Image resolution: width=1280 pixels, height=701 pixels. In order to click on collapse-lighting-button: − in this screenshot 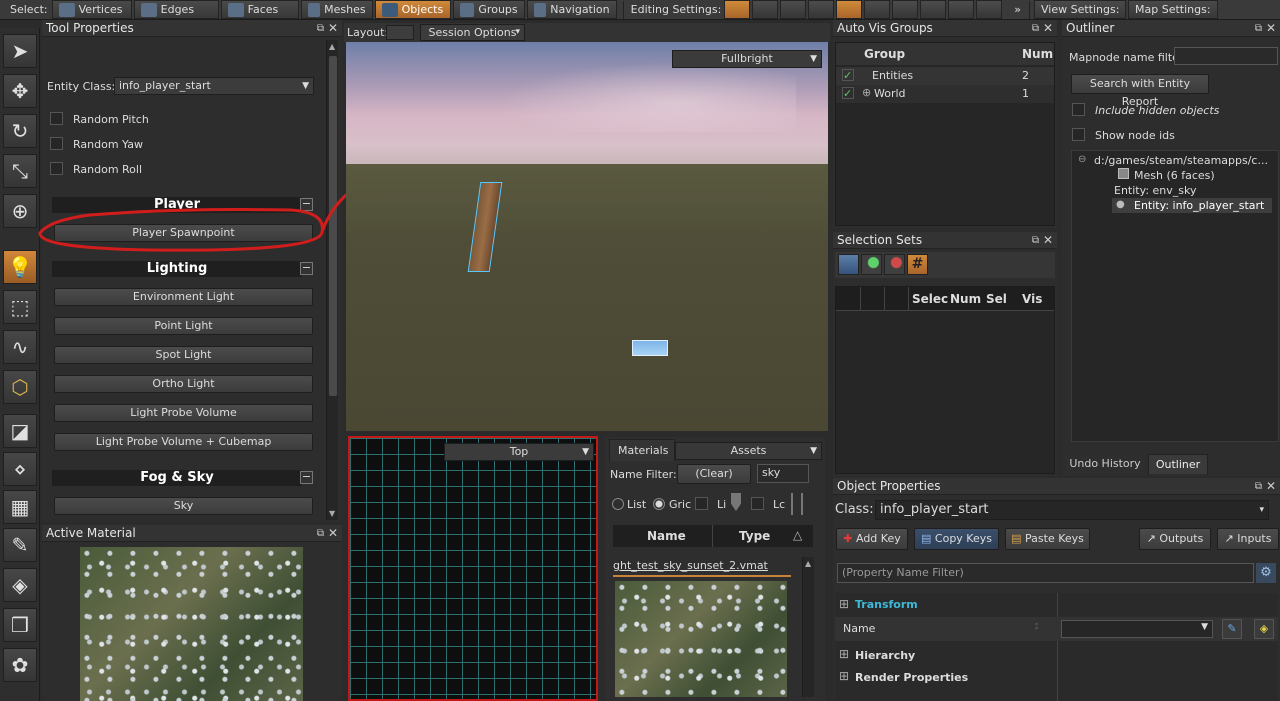, I will do `click(306, 268)`.